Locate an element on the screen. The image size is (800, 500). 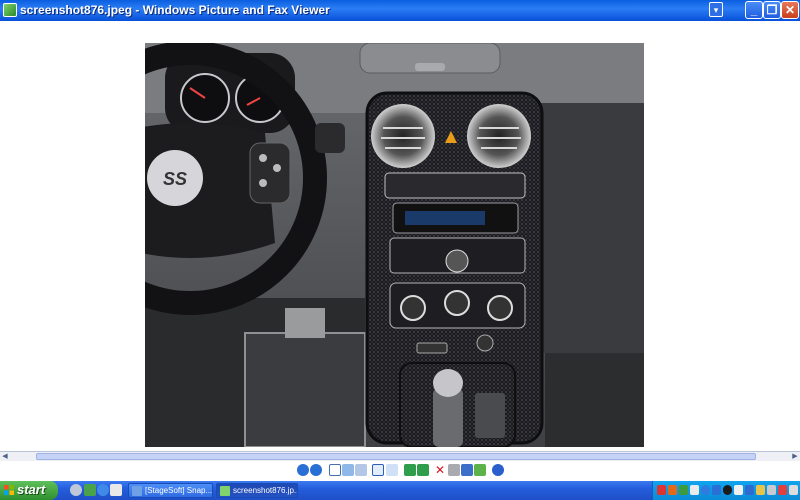
title-dropdown-button: ▾ is located at coordinates (716, 9).